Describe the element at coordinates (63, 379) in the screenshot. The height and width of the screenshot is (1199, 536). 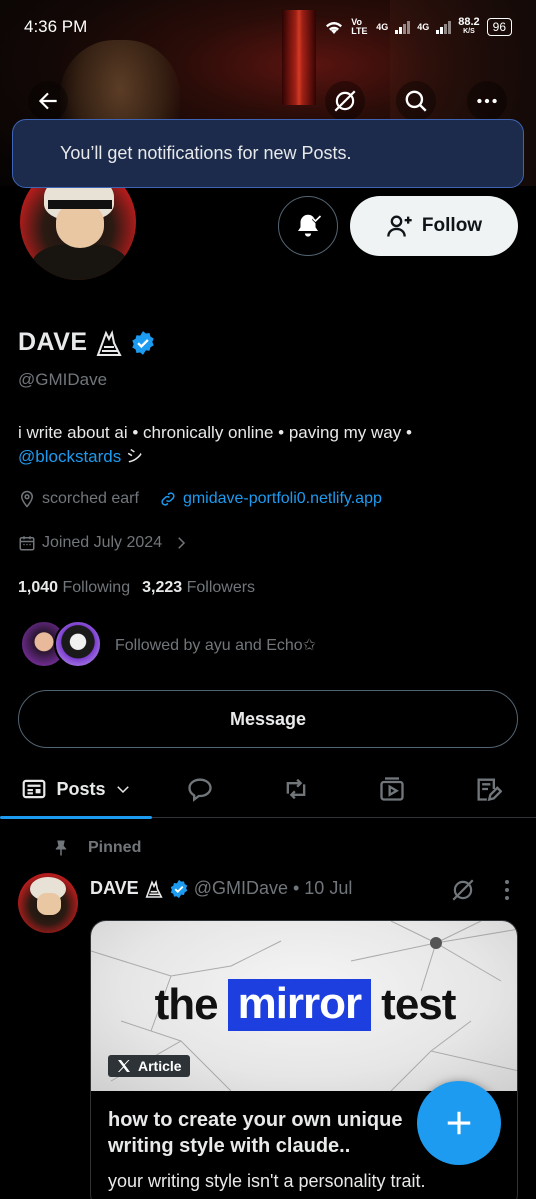
I see `profile-handle: @GMIDave` at that location.